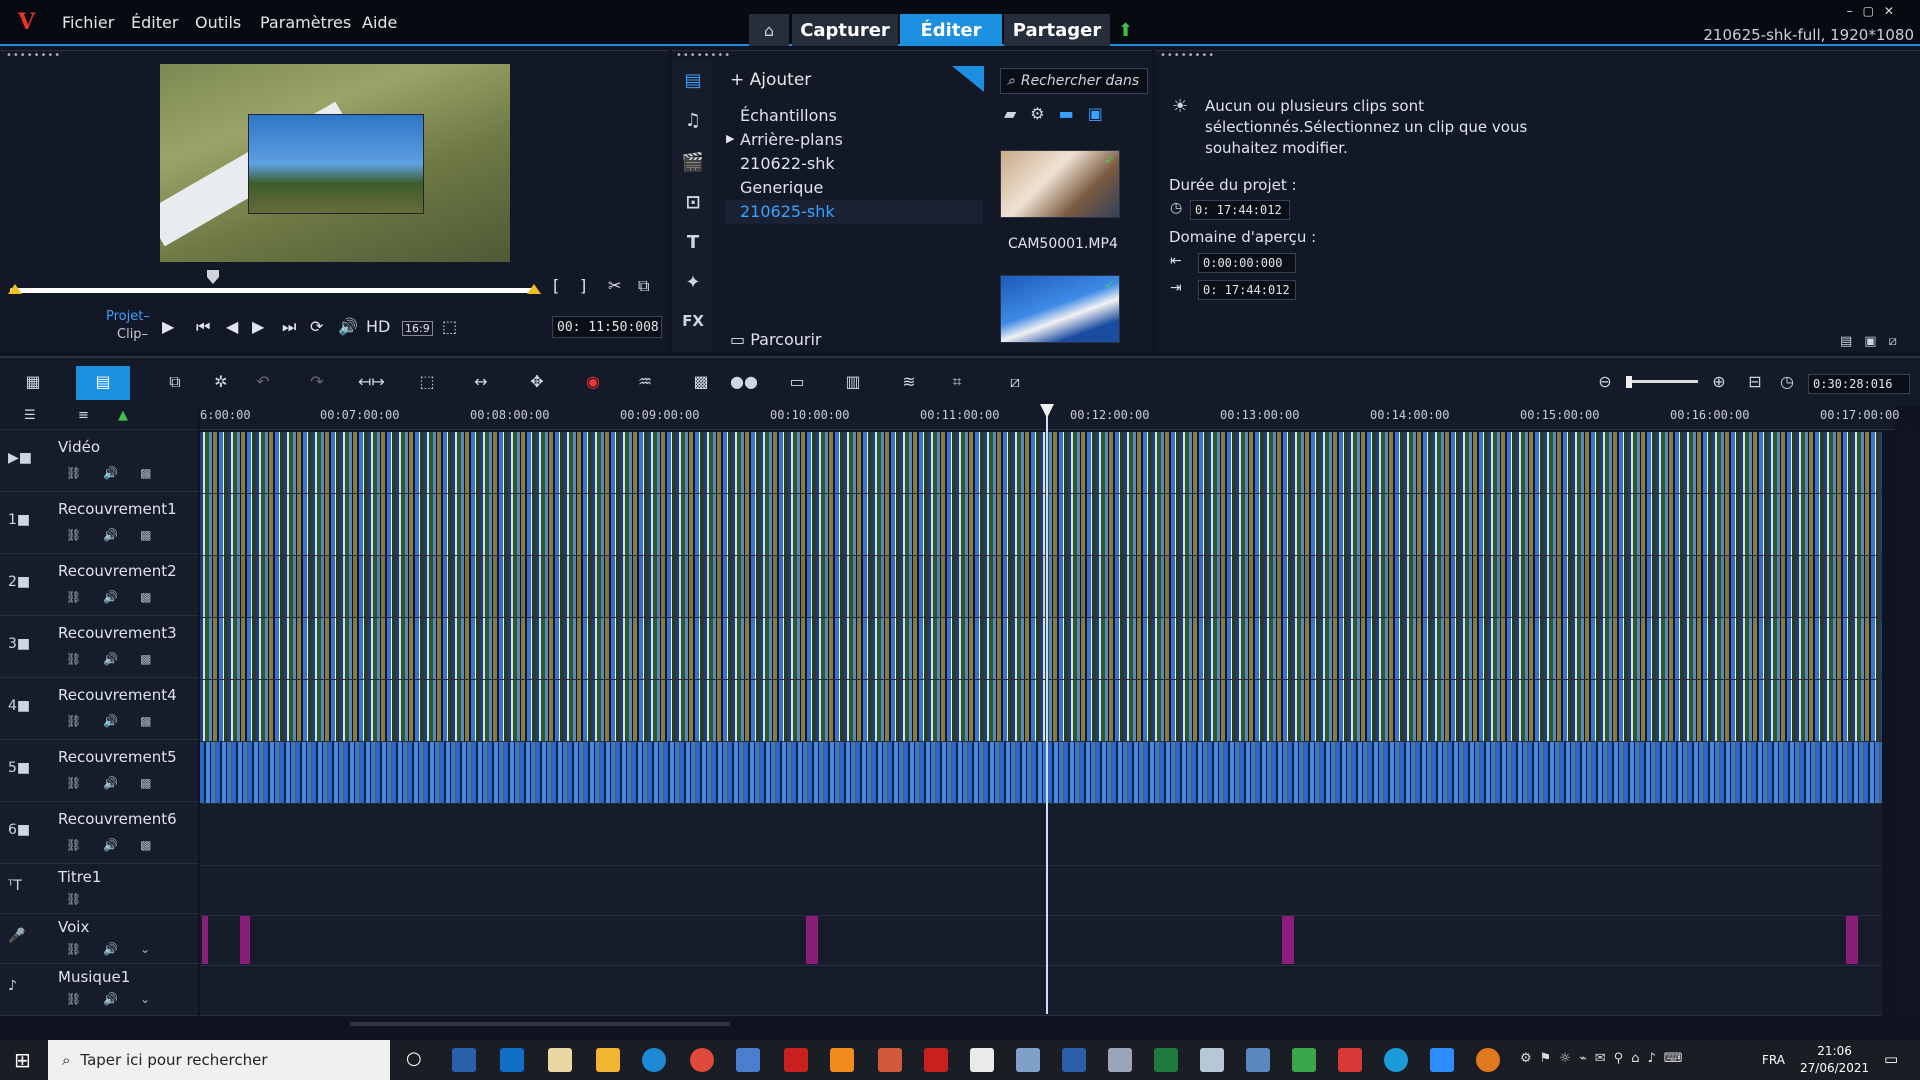 The height and width of the screenshot is (1080, 1920). What do you see at coordinates (608, 1060) in the screenshot?
I see `explorer-icon` at bounding box center [608, 1060].